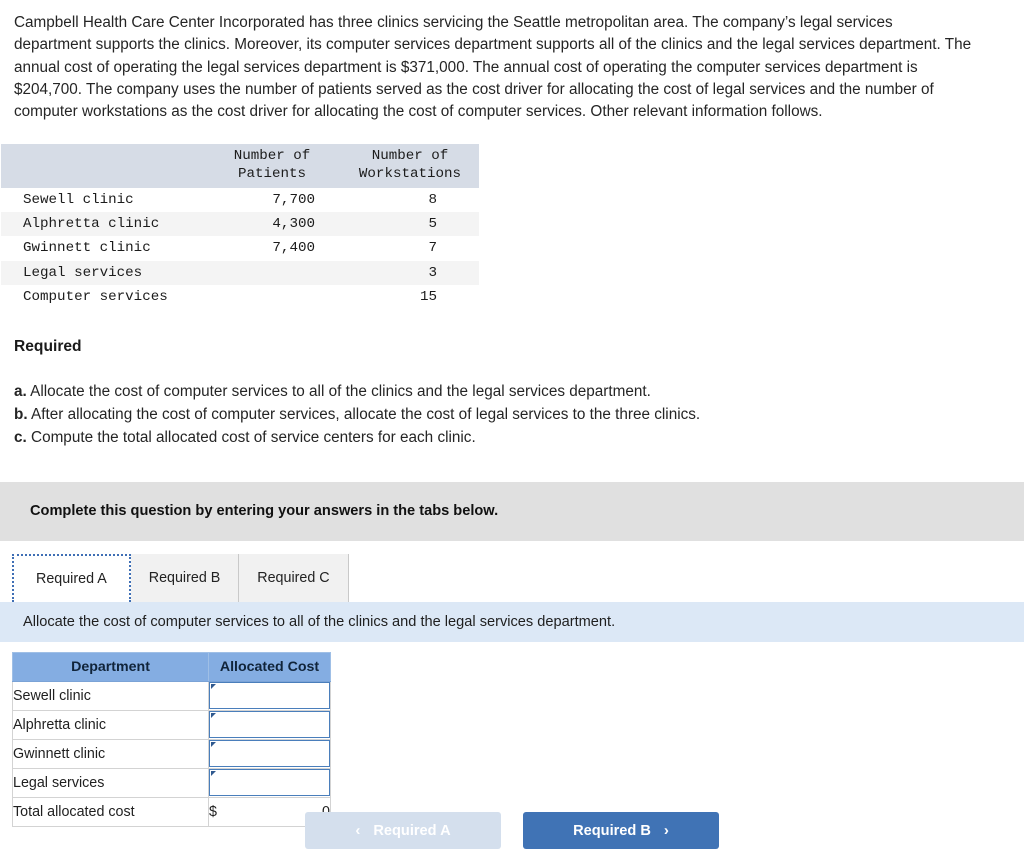 The width and height of the screenshot is (1024, 867). What do you see at coordinates (102, 166) in the screenshot?
I see `blank-header-cell` at bounding box center [102, 166].